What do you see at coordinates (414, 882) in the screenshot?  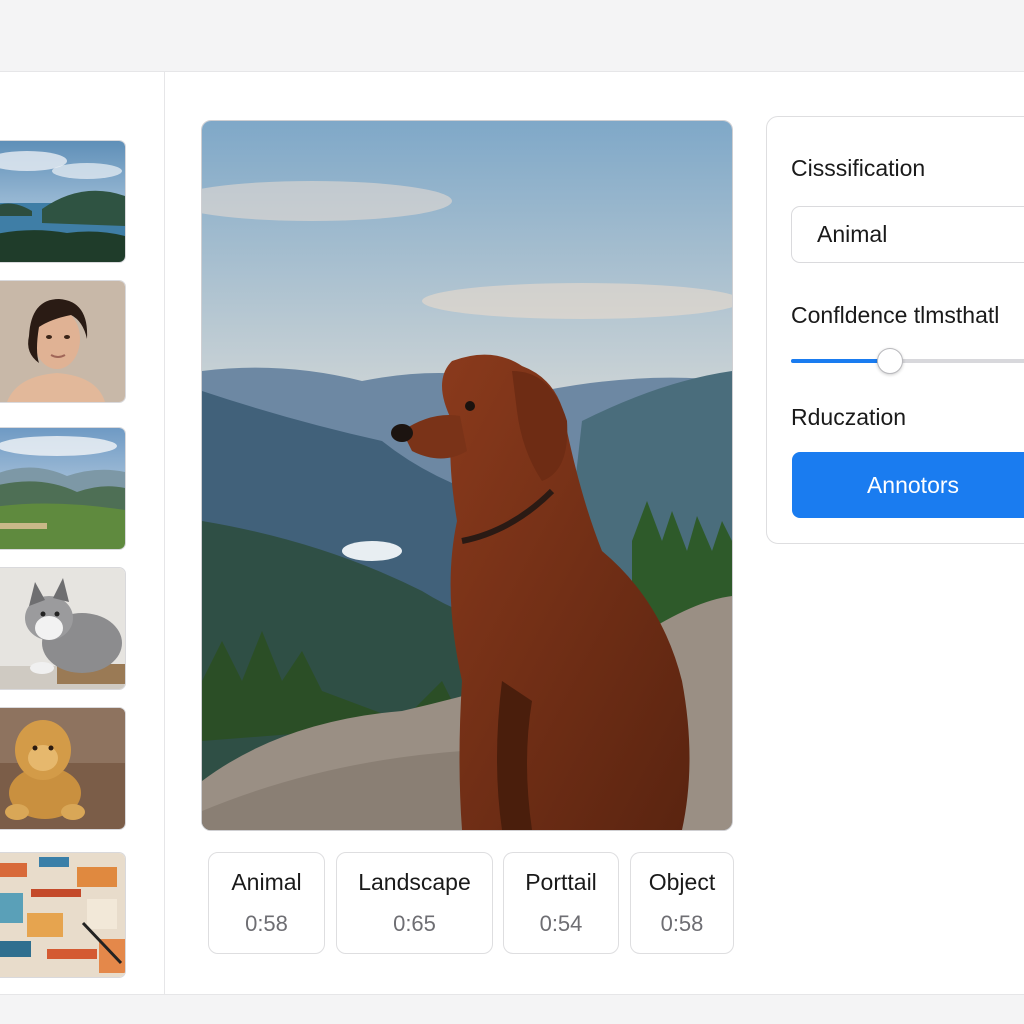 I see `score-label: Landscape` at bounding box center [414, 882].